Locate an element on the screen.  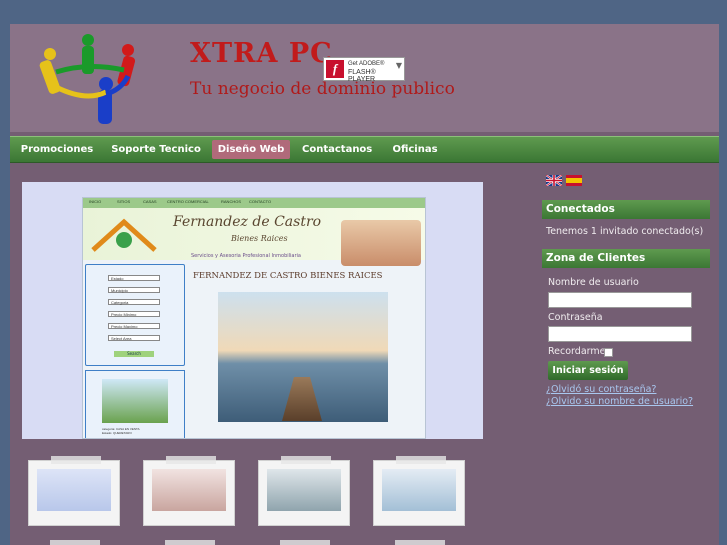
preview-subtitle: Bienes Raices is located at coordinates (259, 238).